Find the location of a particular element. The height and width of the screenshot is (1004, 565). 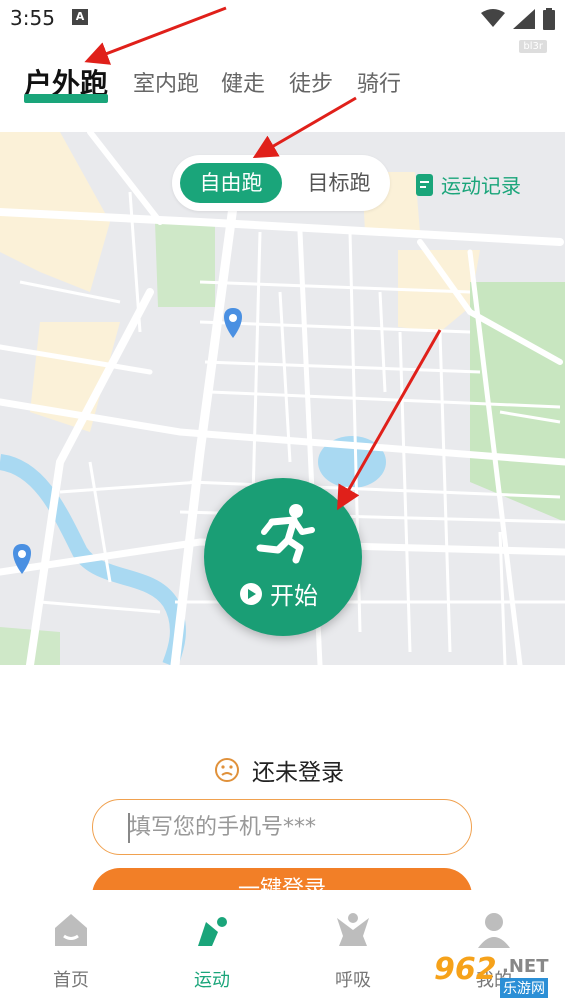

free-run-button: 自由跑 is located at coordinates (231, 183).